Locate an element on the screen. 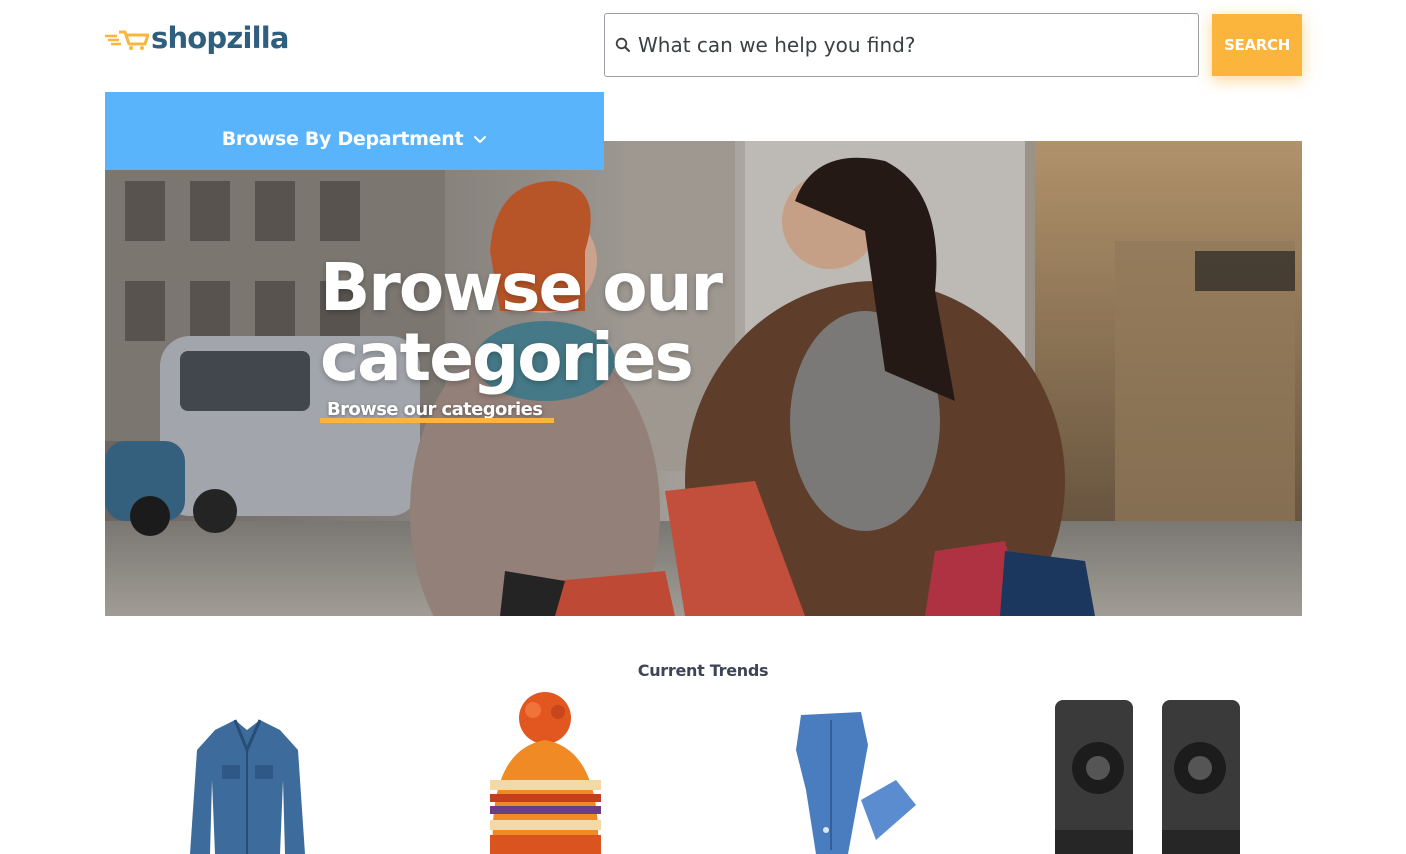 This screenshot has height=854, width=1406. browse-by-department-label: Browse By Department is located at coordinates (342, 139).